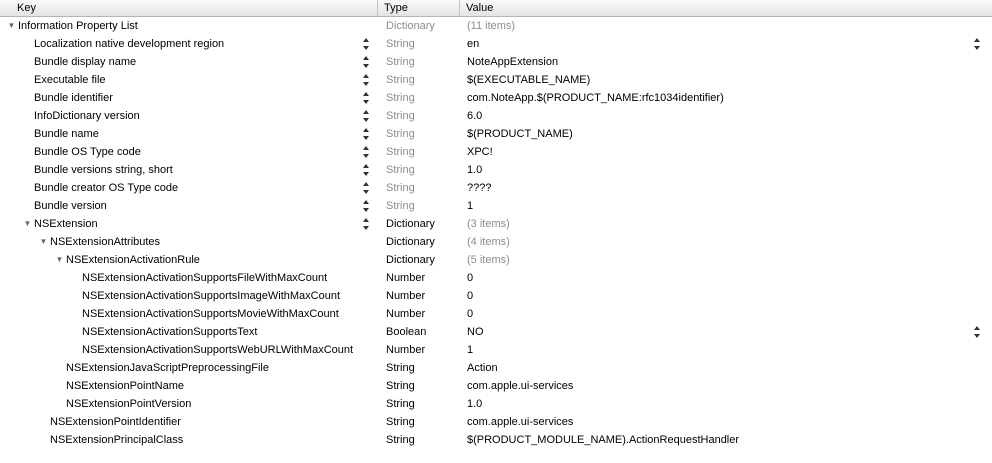 The height and width of the screenshot is (463, 992). What do you see at coordinates (189, 206) in the screenshot?
I see `key-cell: Bundle version` at bounding box center [189, 206].